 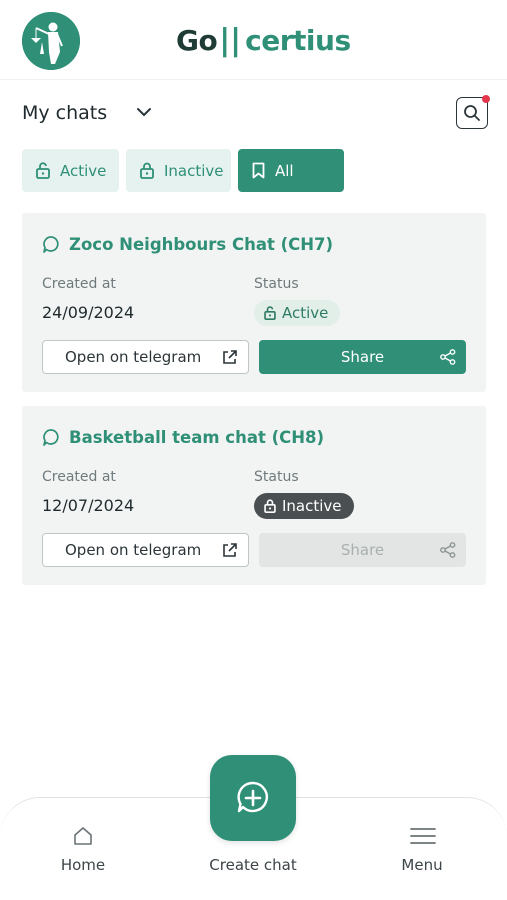 I want to click on status-value: Inactive, so click(x=312, y=506).